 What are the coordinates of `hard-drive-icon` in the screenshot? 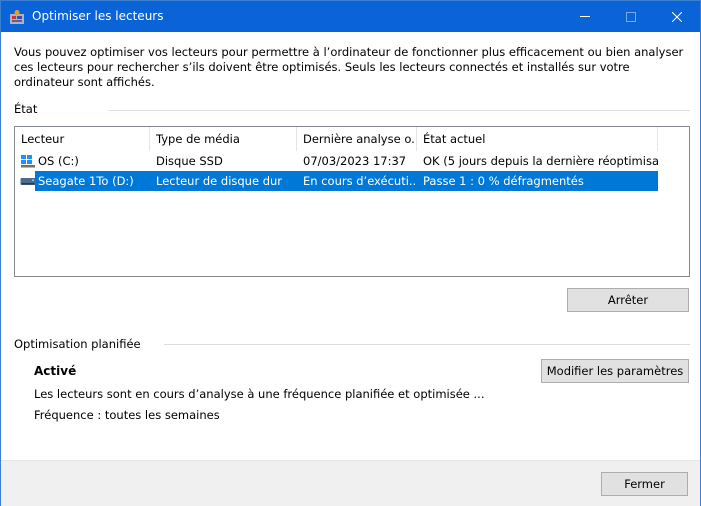 It's located at (28, 181).